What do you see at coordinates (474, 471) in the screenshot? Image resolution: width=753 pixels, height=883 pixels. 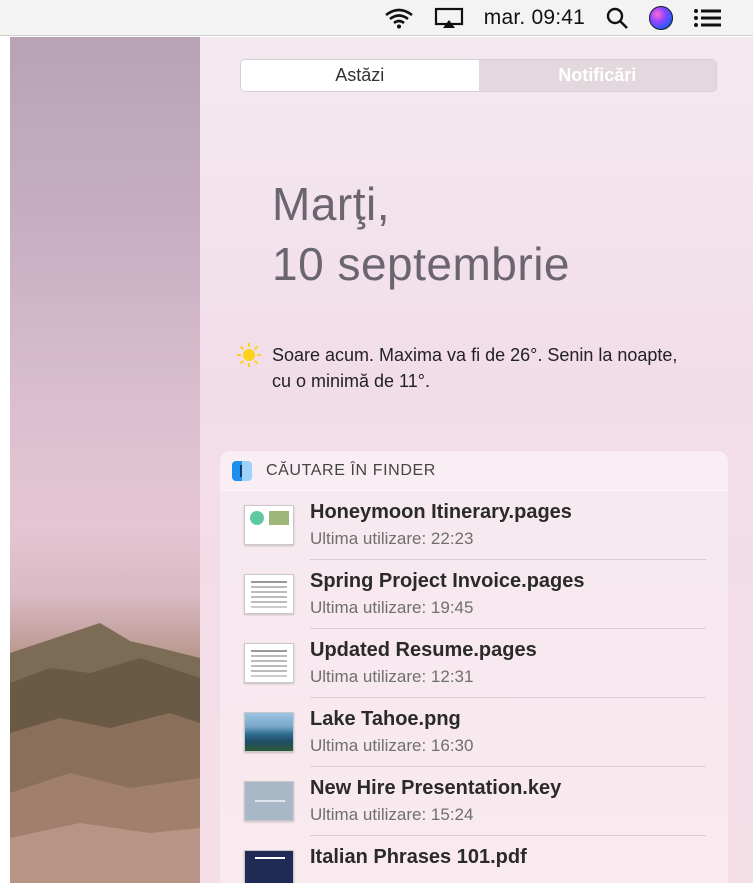 I see `widget-header: CĂUTARE ÎN FINDER` at bounding box center [474, 471].